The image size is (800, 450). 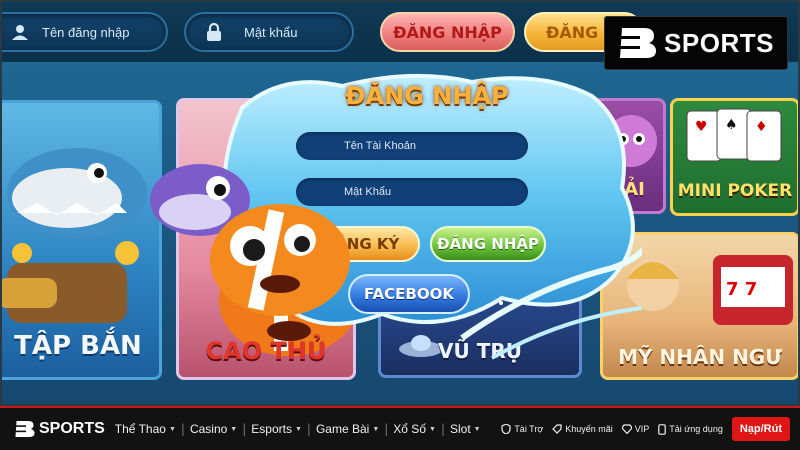 I want to click on nav-label: Esports, so click(x=271, y=429).